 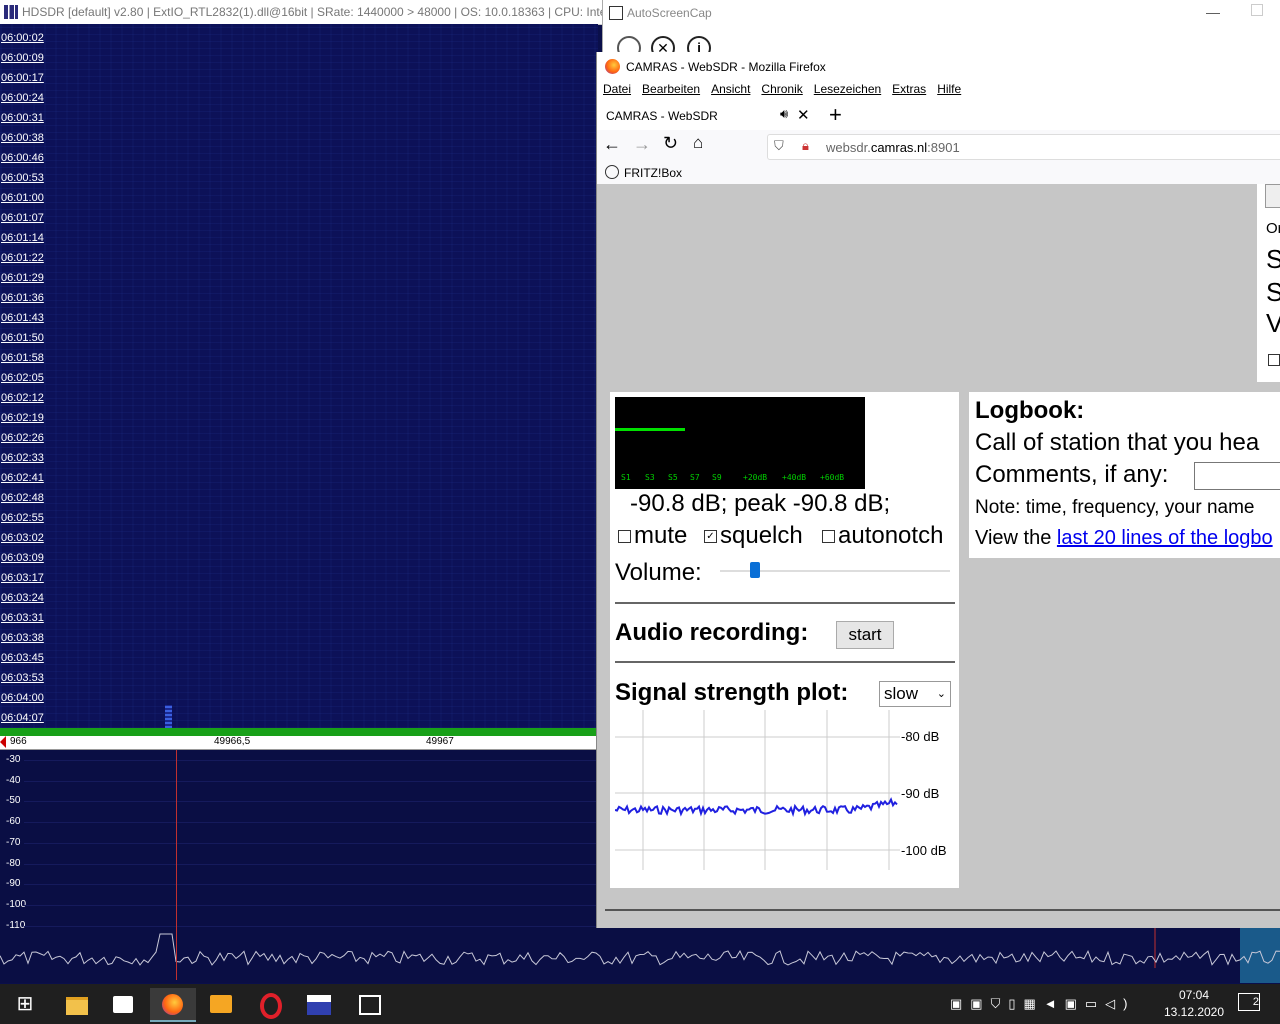 What do you see at coordinates (909, 89) in the screenshot?
I see `menu-extras: Extras` at bounding box center [909, 89].